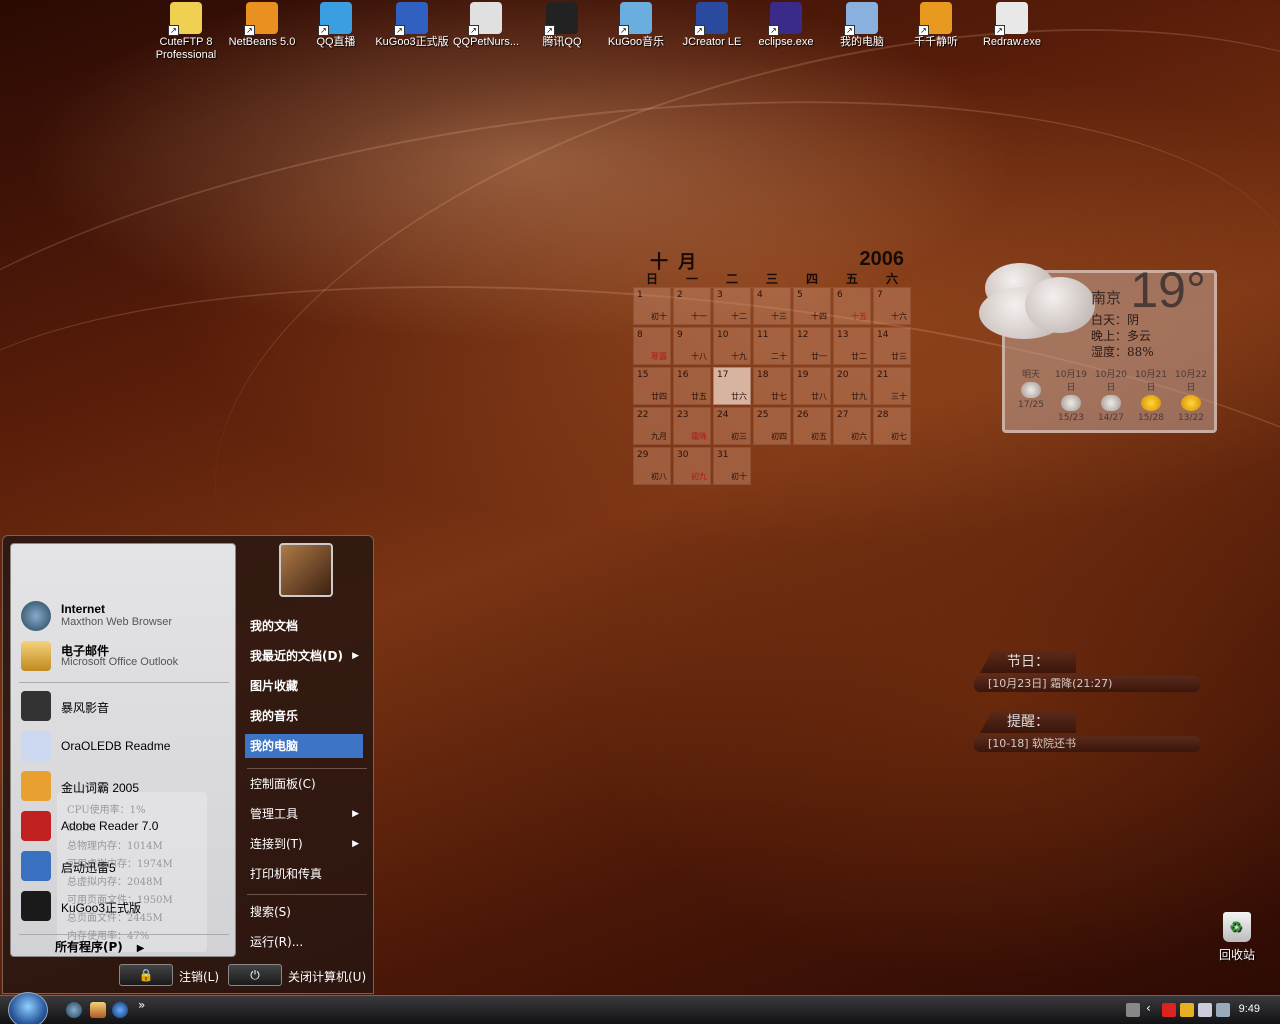 This screenshot has width=1280, height=1024. Describe the element at coordinates (1087, 744) in the screenshot. I see `reminder-text: [10-18] 软院还书` at that location.